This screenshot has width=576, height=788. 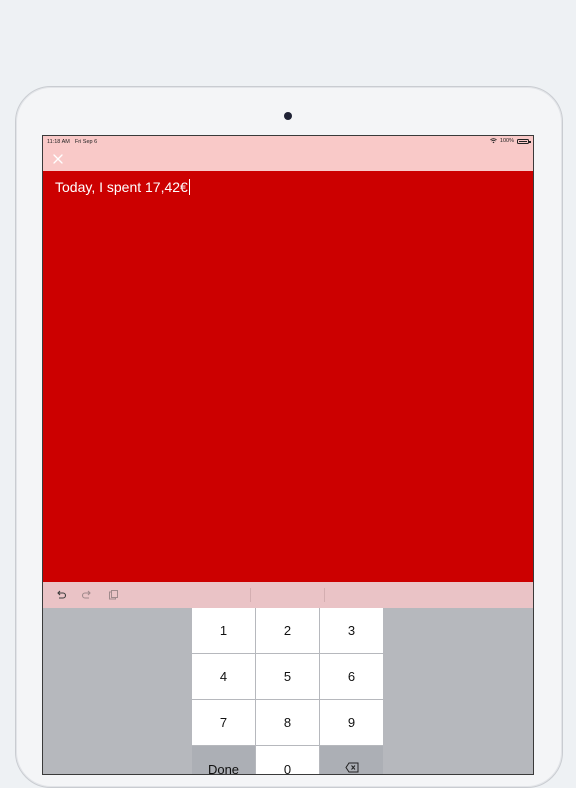 I want to click on status-bar: 11:18 AM Fri Sep 6 100%, so click(x=288, y=142).